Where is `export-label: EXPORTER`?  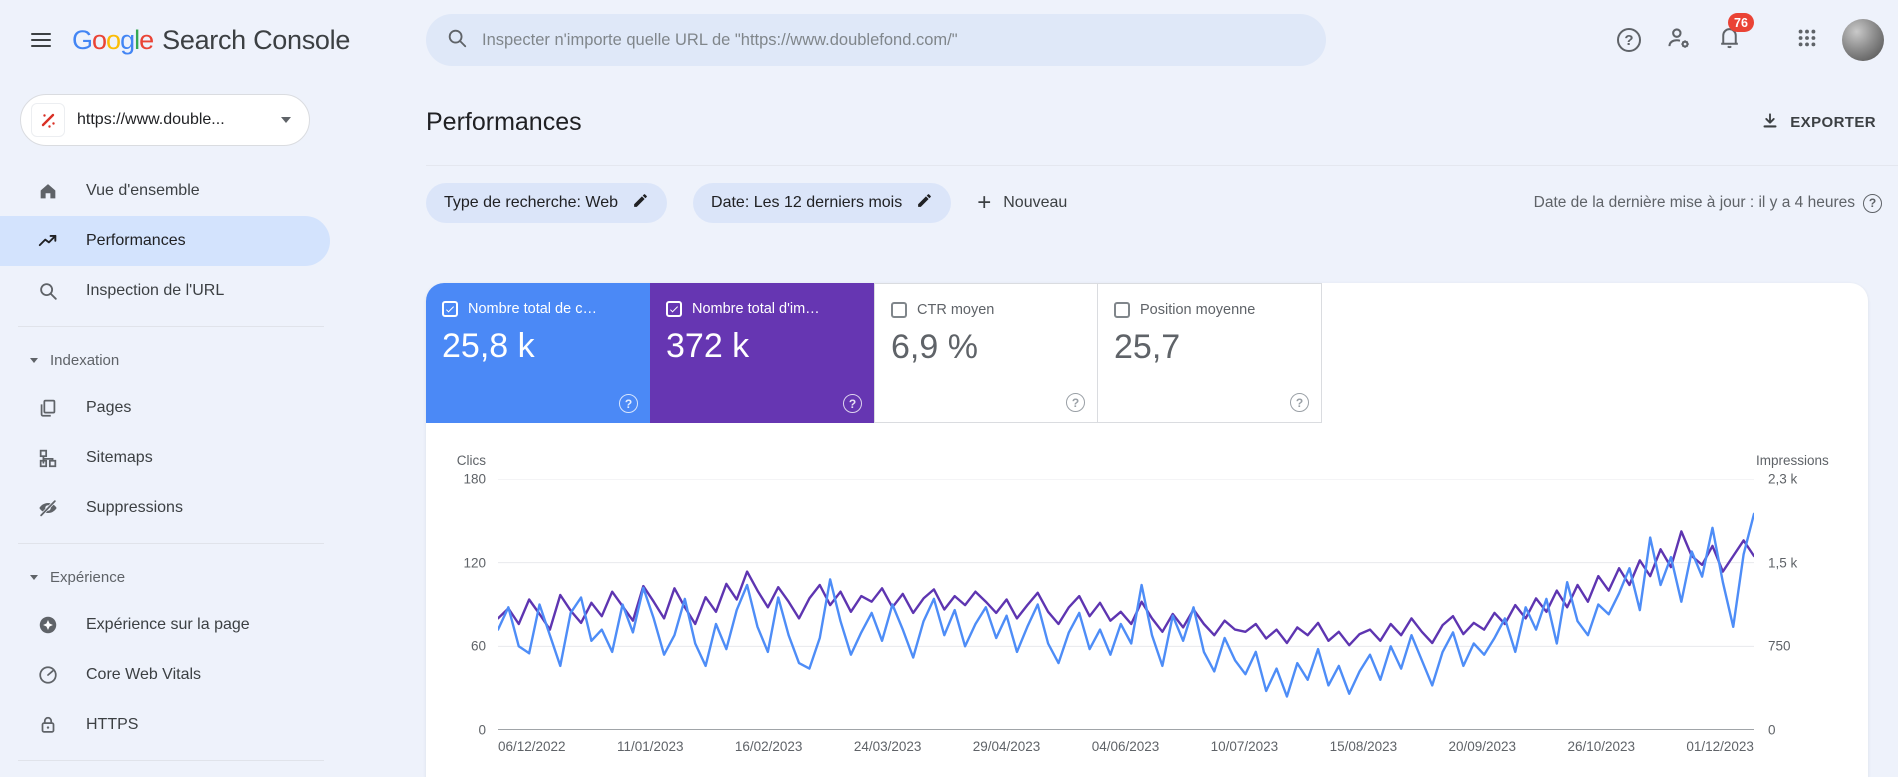 export-label: EXPORTER is located at coordinates (1833, 122).